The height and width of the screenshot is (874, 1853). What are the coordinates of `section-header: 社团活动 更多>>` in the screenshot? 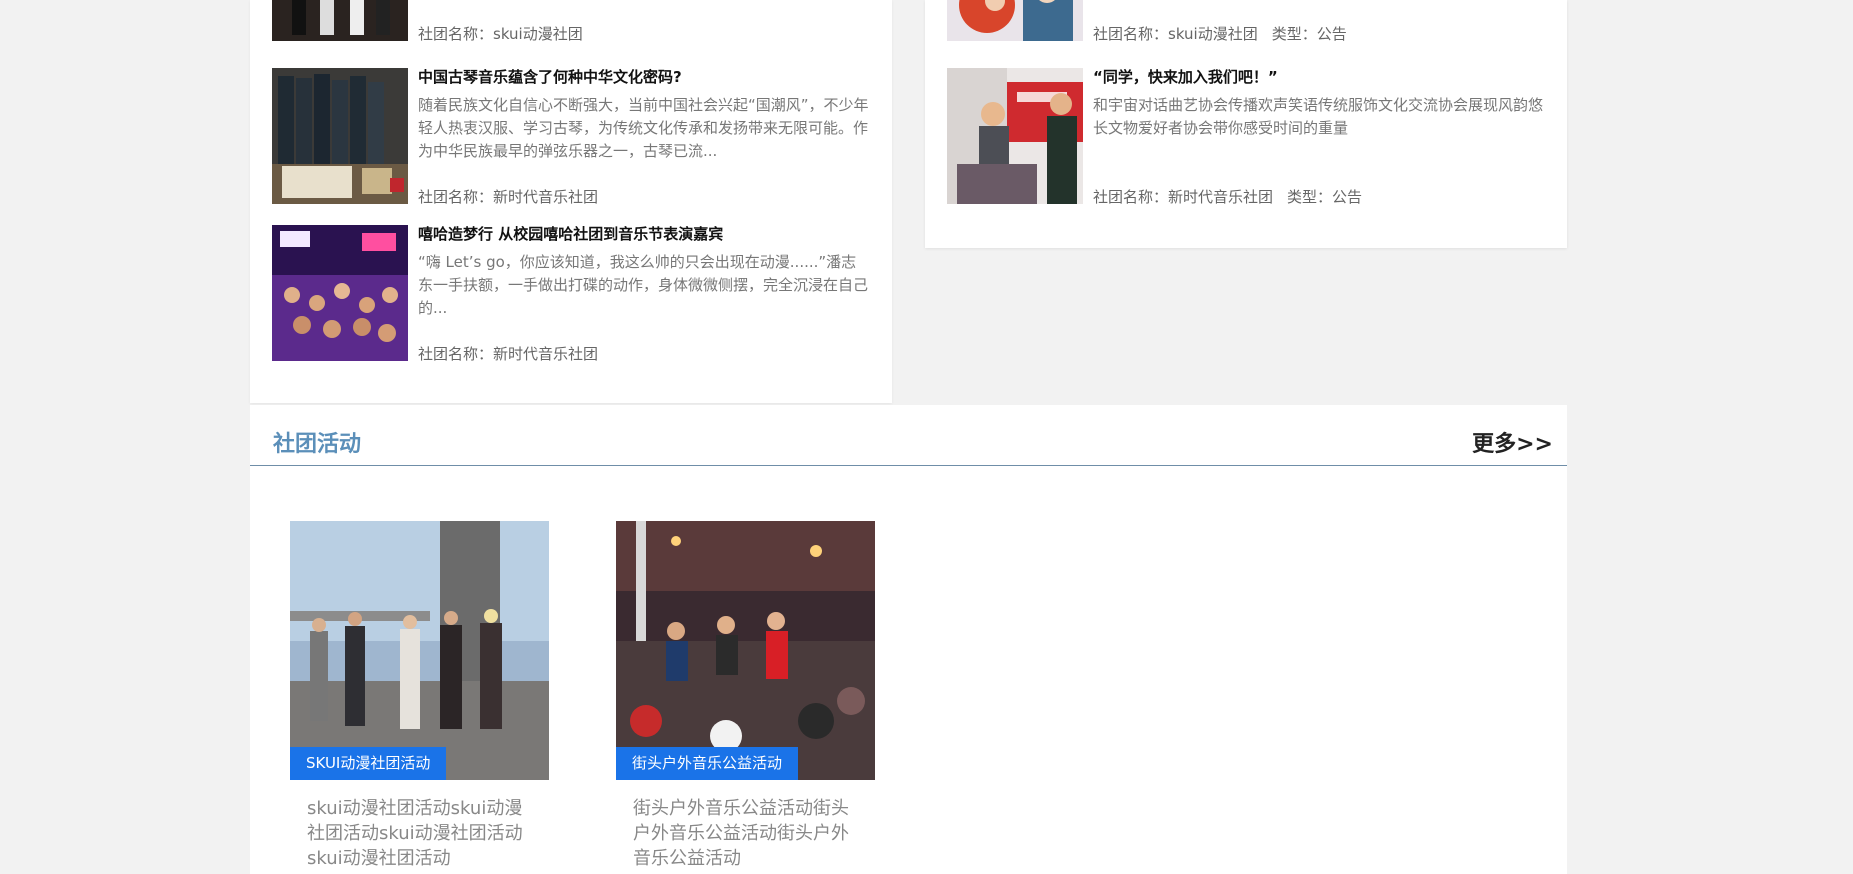 It's located at (908, 435).